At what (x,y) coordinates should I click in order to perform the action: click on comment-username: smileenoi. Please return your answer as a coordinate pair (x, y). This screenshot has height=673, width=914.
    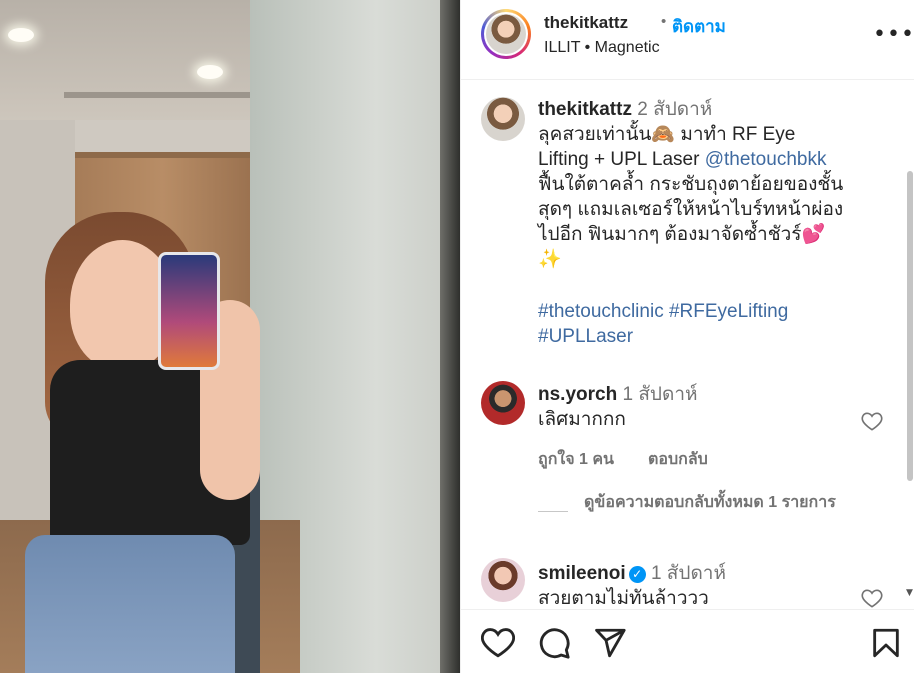
    Looking at the image, I should click on (582, 573).